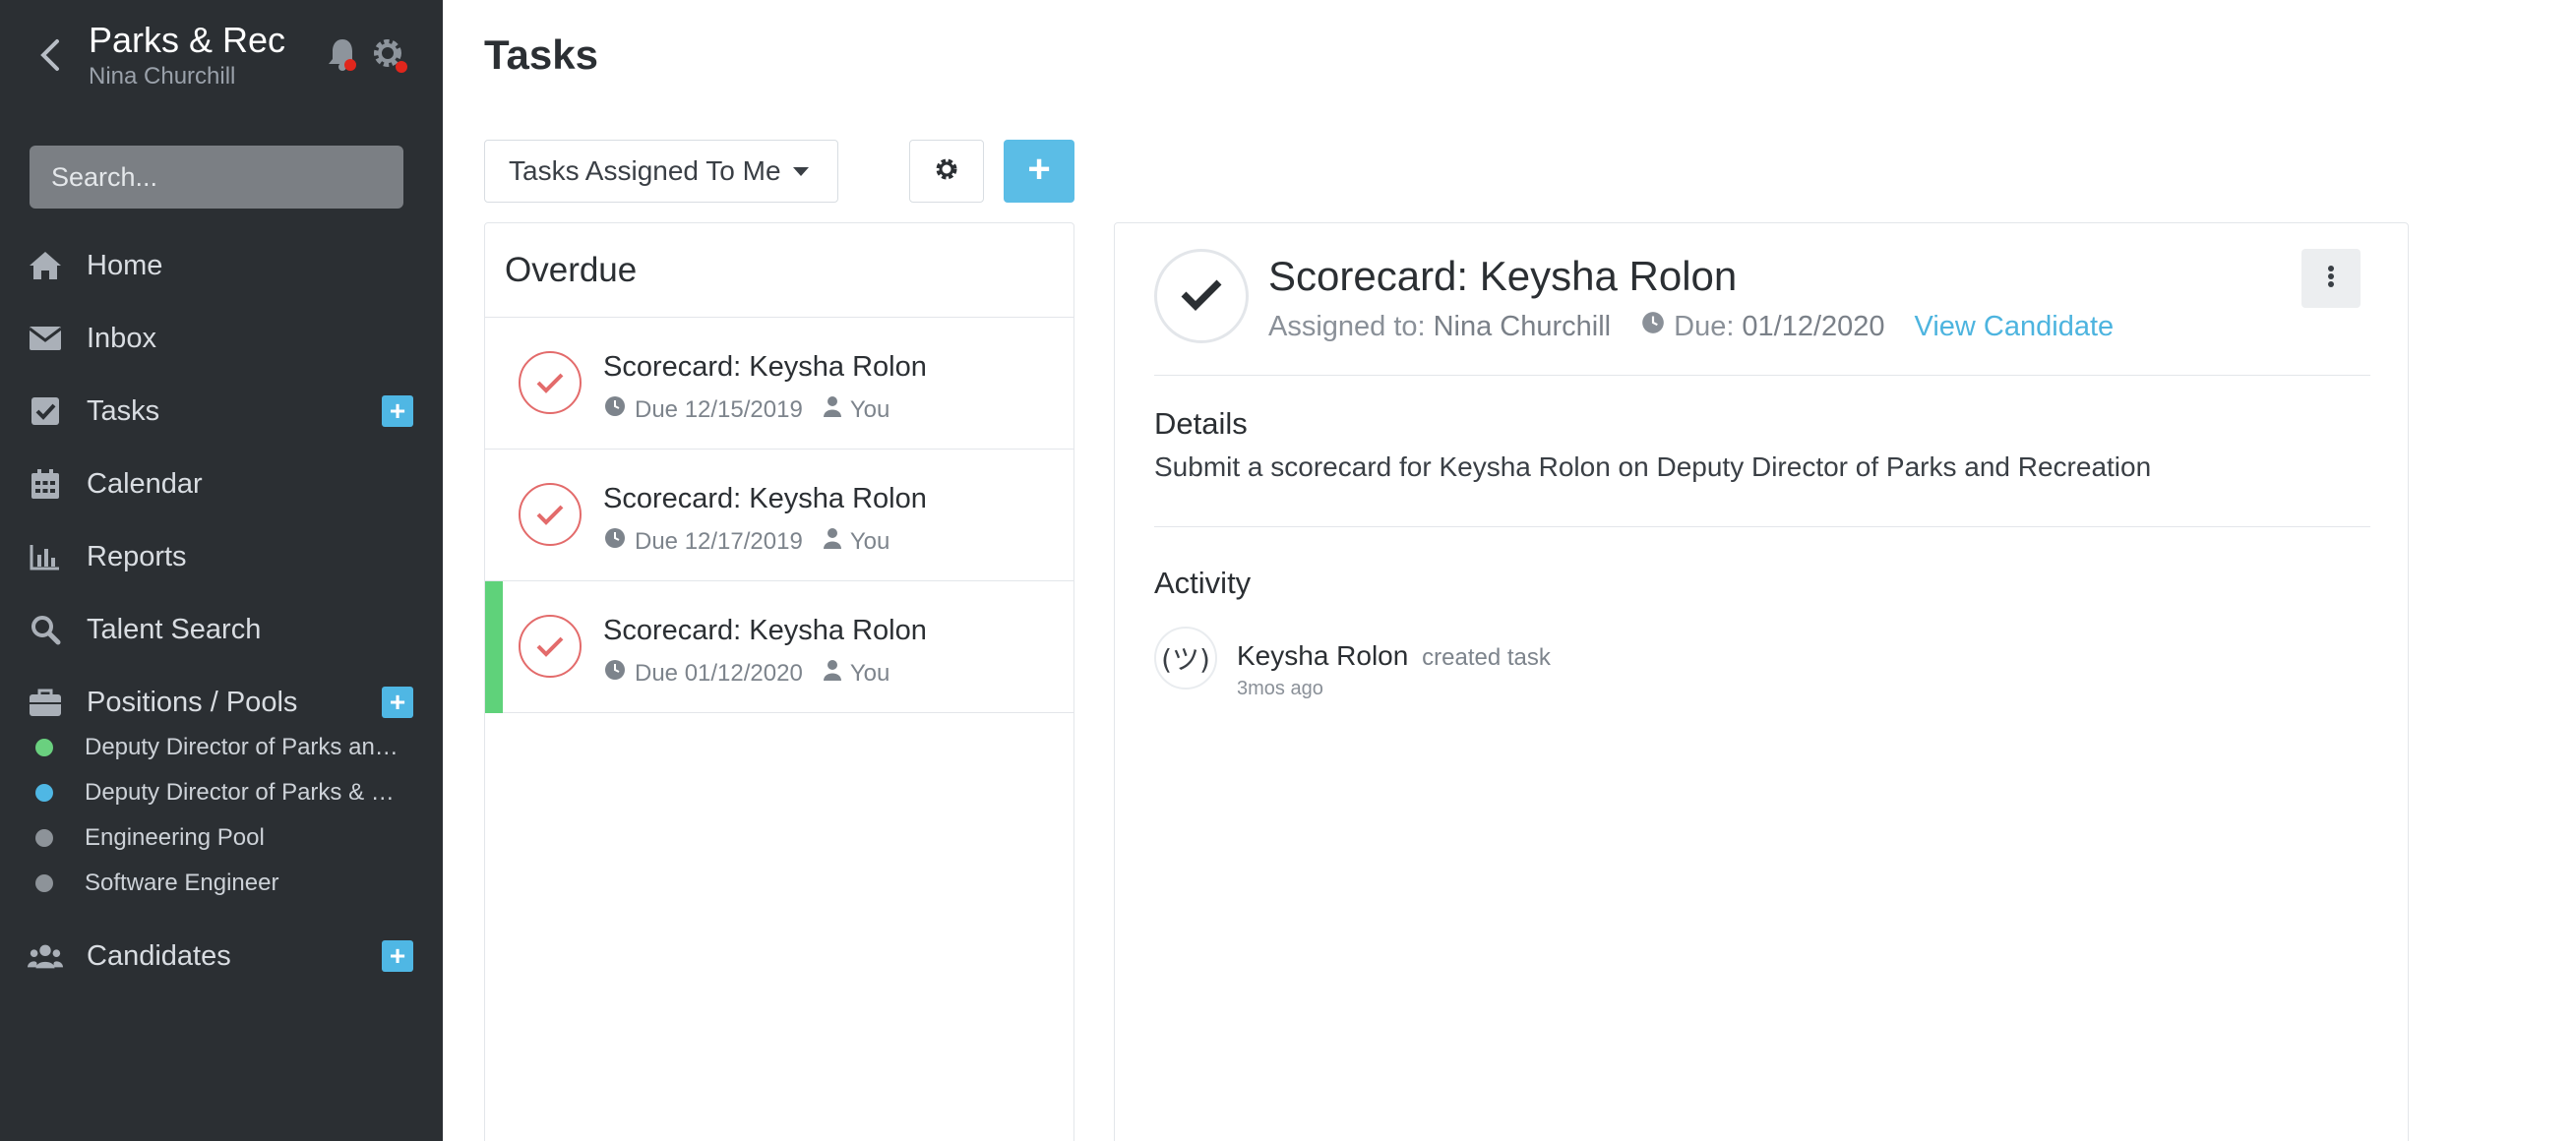  Describe the element at coordinates (175, 837) in the screenshot. I see `position-label: Engineering Pool` at that location.